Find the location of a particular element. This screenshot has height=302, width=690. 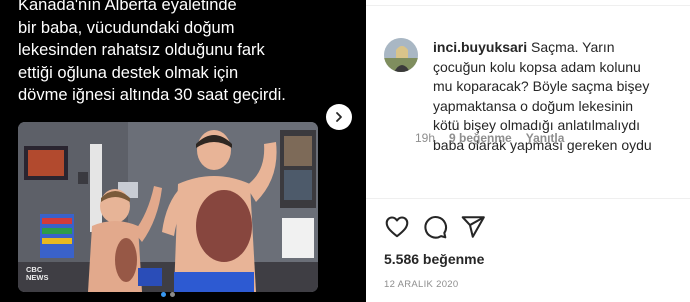

comment-line: inci.buyuksari Saçma. Yarın is located at coordinates (561, 48).